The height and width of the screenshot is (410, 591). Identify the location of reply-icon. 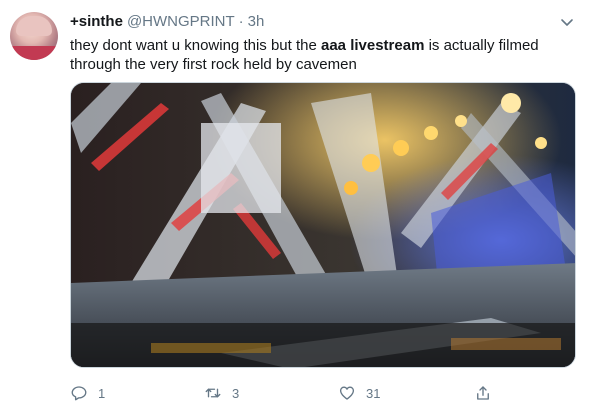
(79, 393).